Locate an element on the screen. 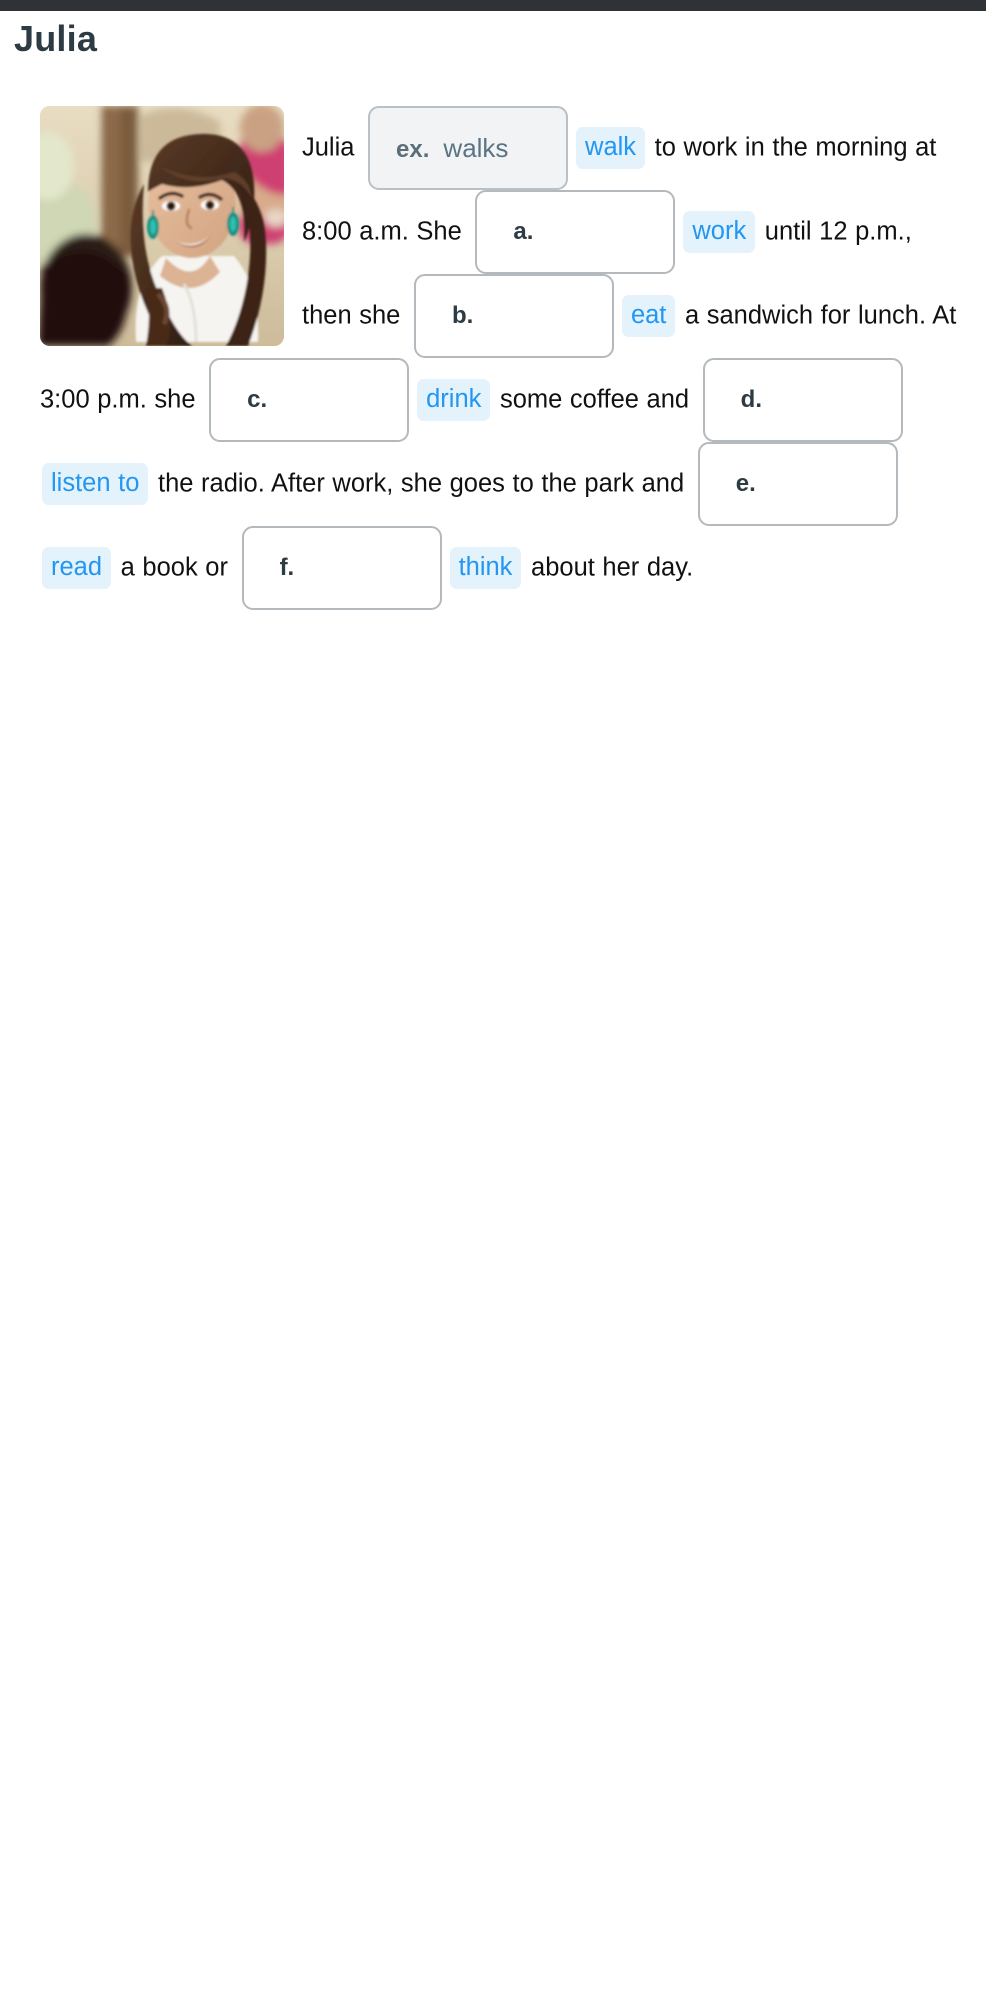  prose-text-run: a book or is located at coordinates (174, 567).